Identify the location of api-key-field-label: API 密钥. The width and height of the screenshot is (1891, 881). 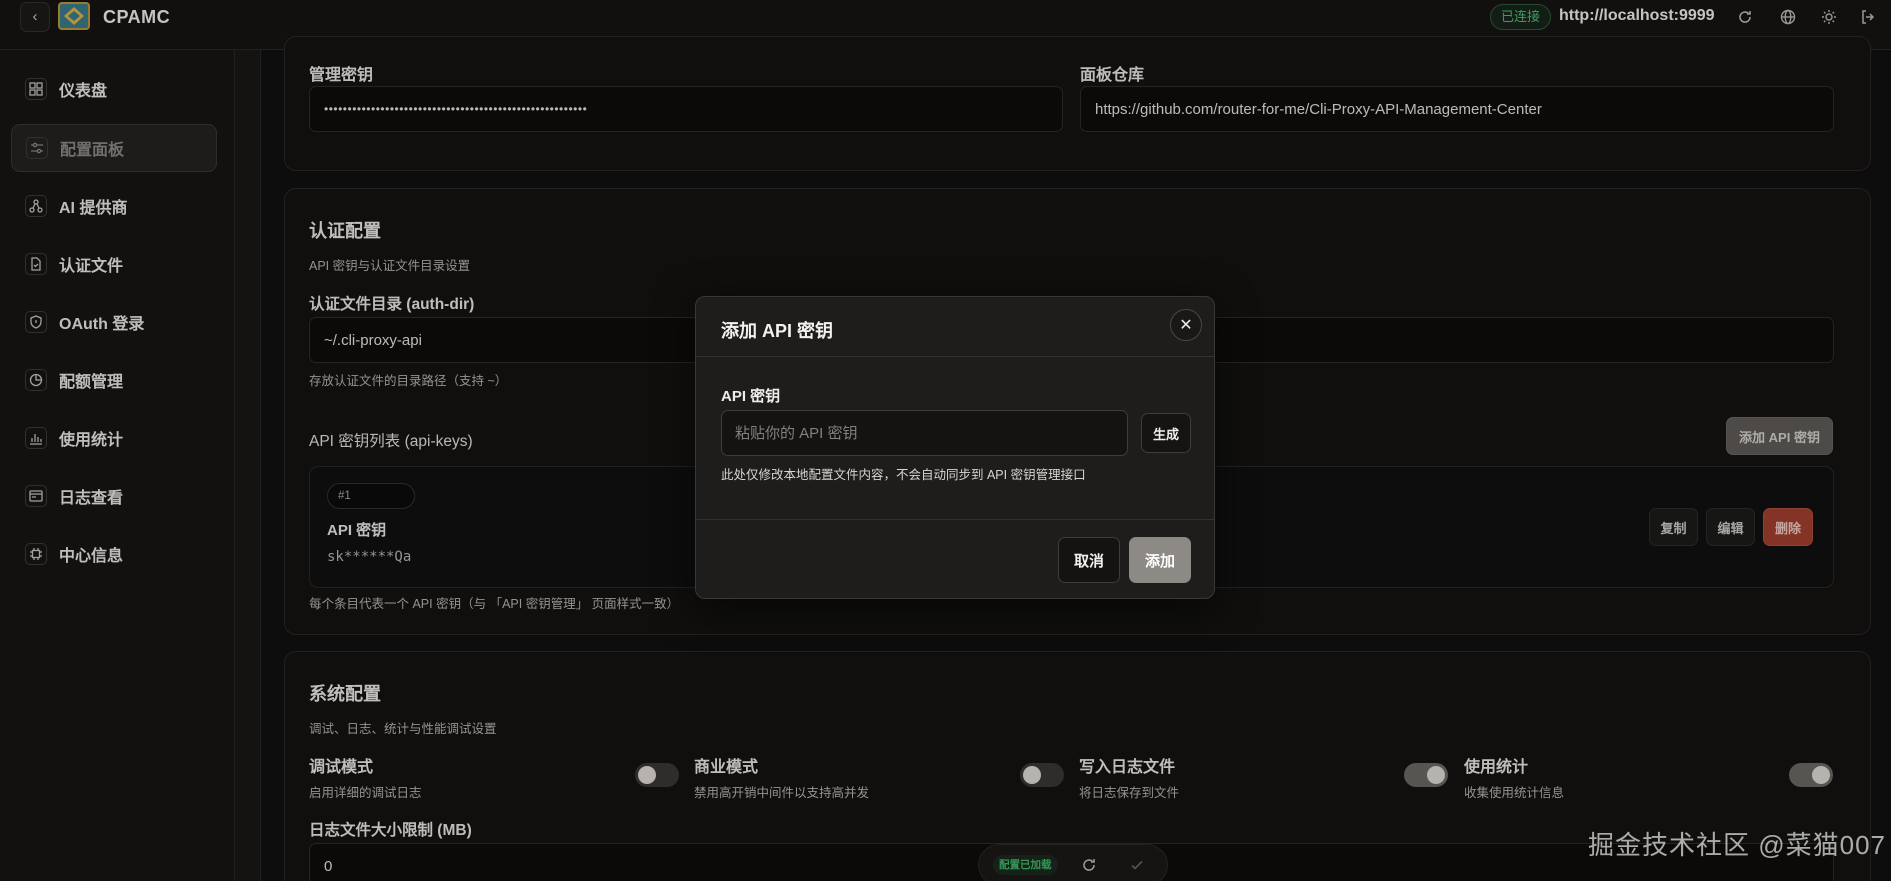
(751, 396).